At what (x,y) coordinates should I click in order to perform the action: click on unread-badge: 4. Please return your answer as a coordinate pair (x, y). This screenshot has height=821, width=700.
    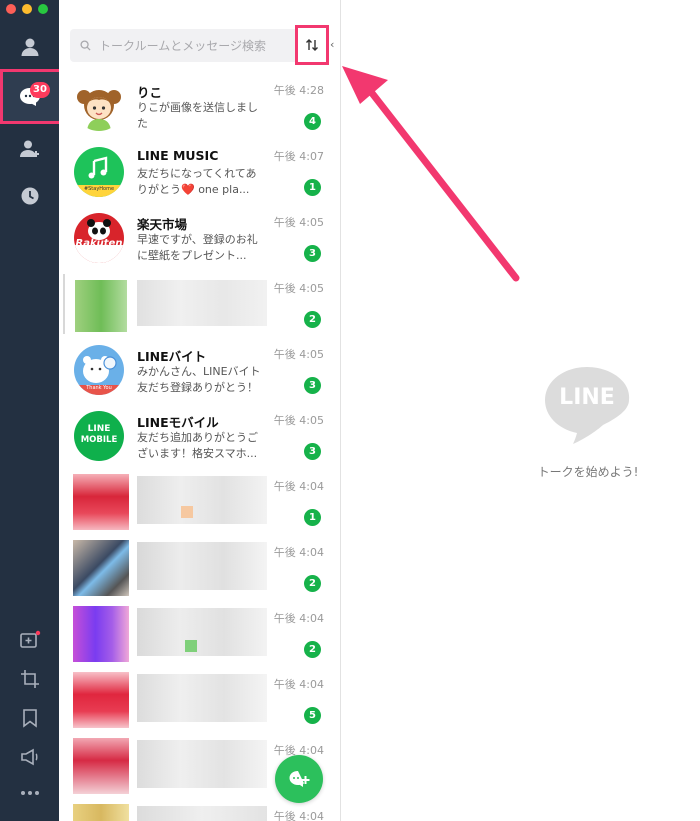
    Looking at the image, I should click on (312, 121).